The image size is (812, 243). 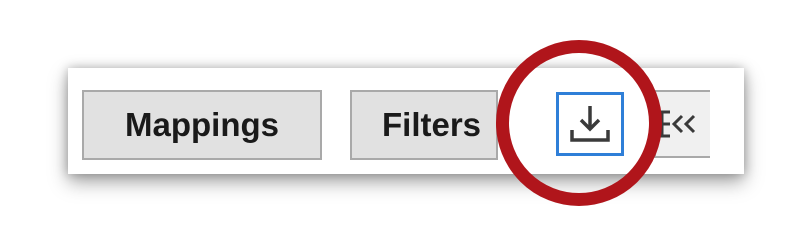 I want to click on download-icon, so click(x=590, y=124).